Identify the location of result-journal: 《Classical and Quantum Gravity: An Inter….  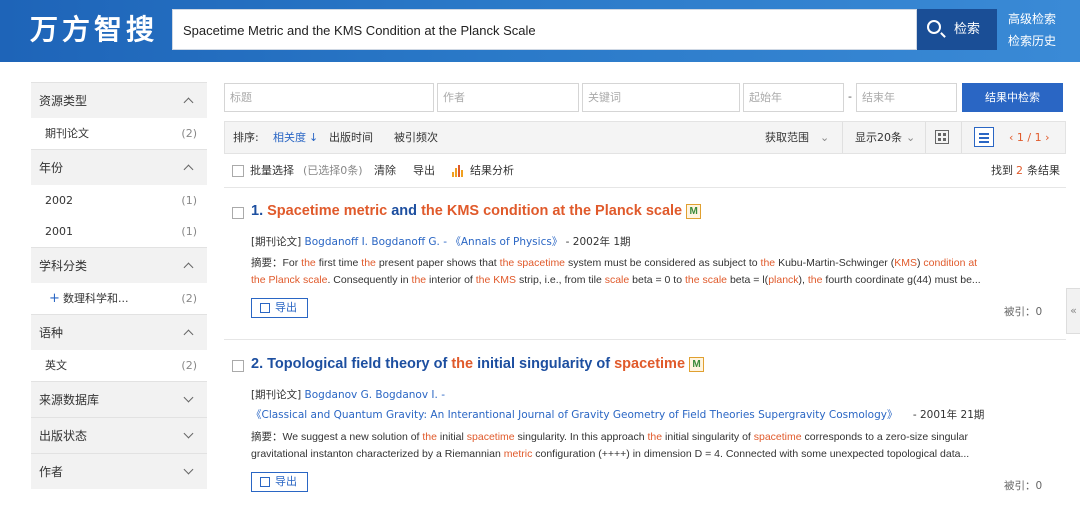
(574, 415).